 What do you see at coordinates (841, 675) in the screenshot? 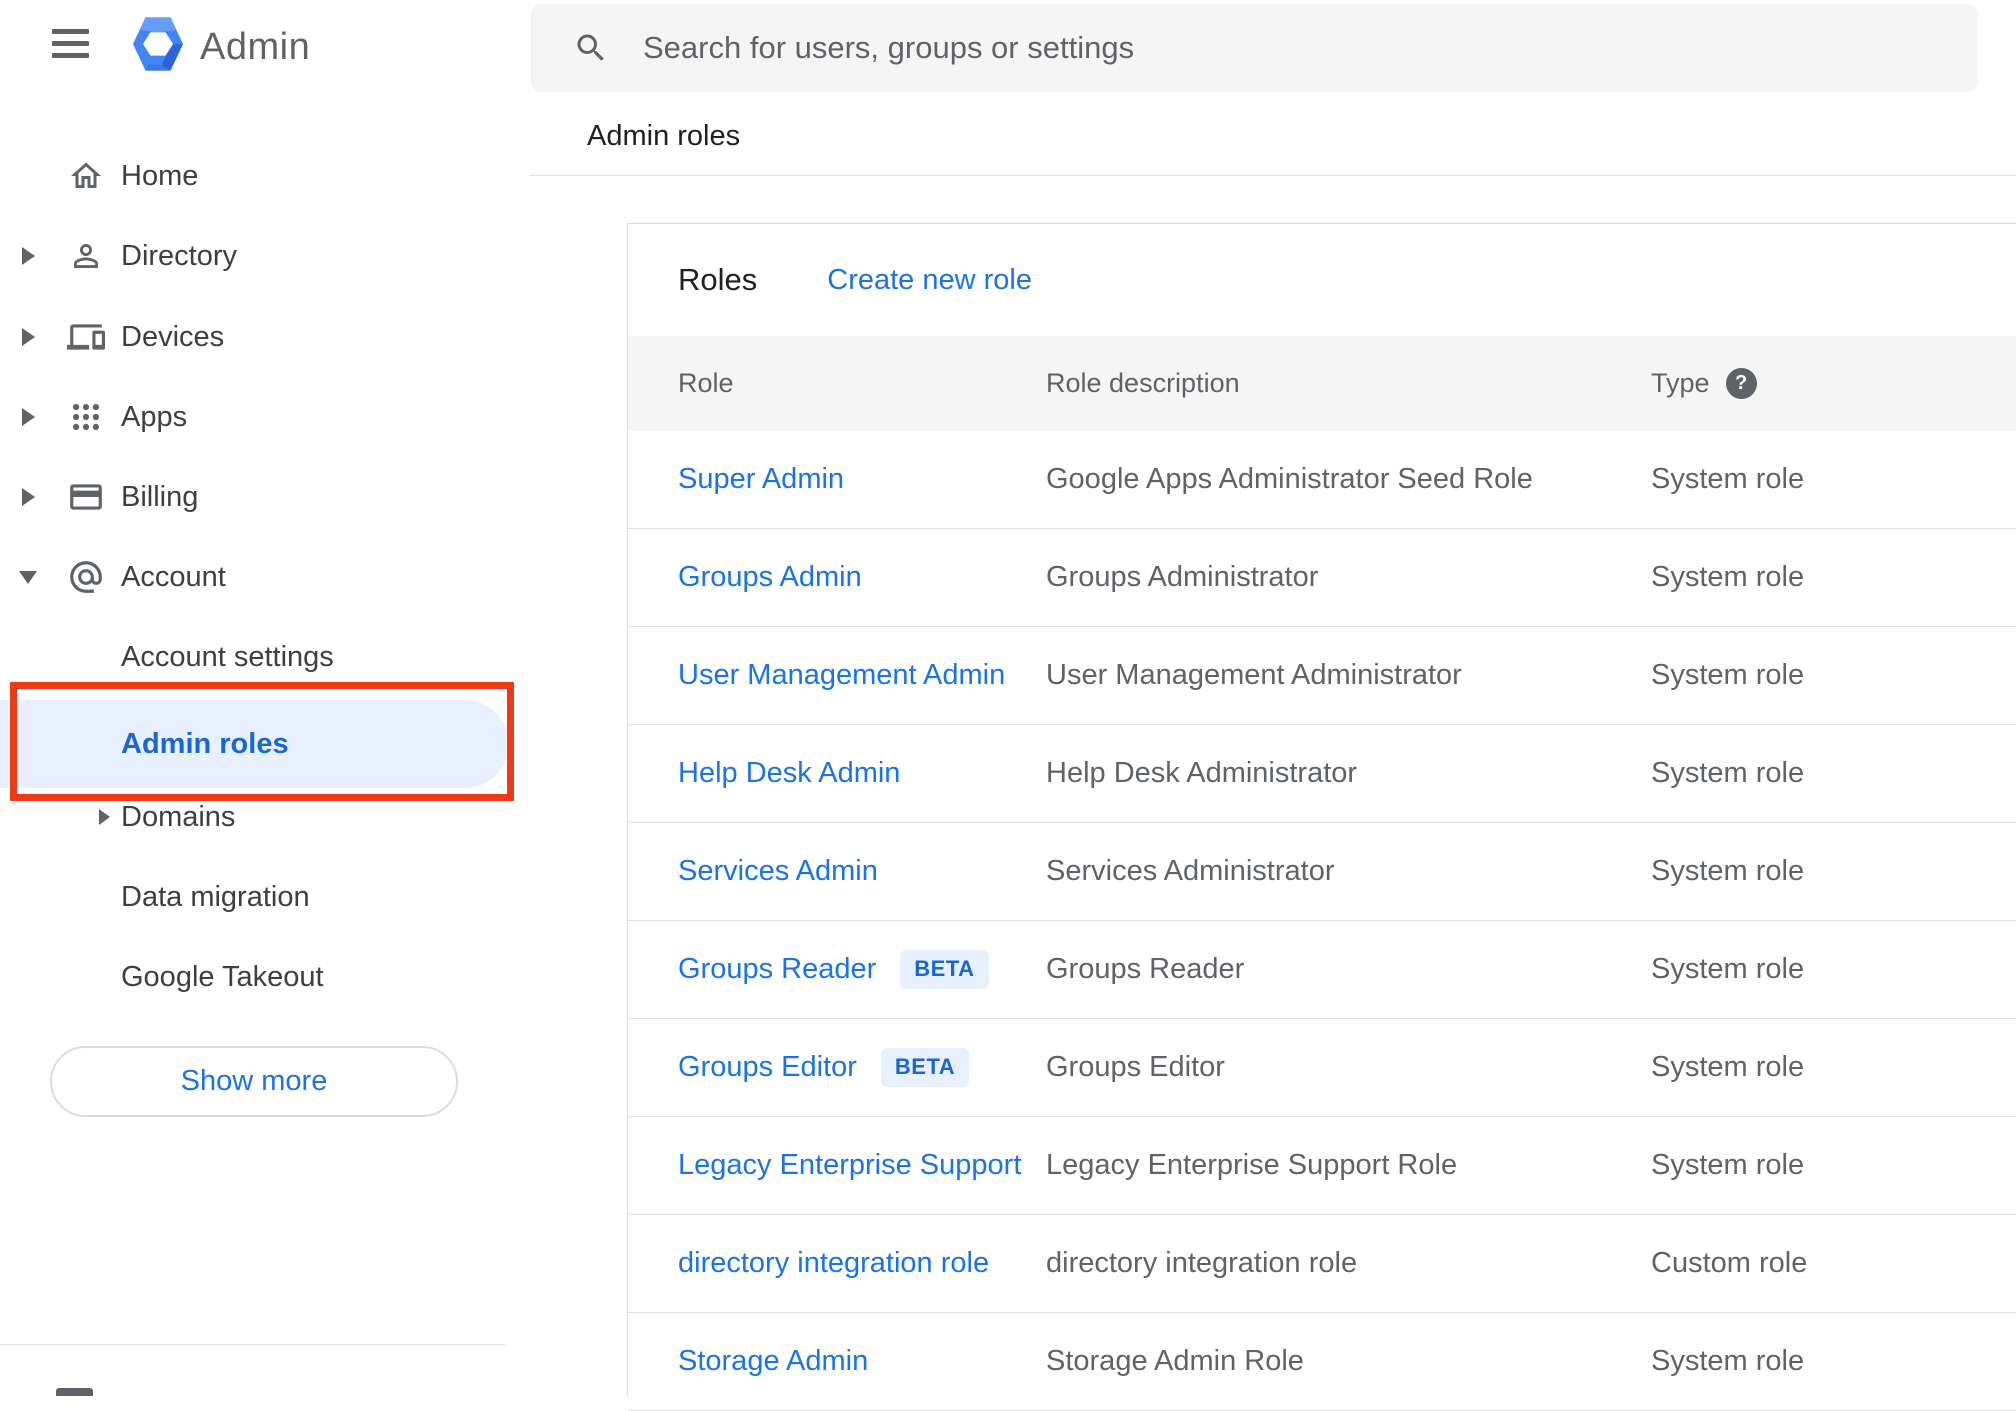
I see `role-link: User Management Admin` at bounding box center [841, 675].